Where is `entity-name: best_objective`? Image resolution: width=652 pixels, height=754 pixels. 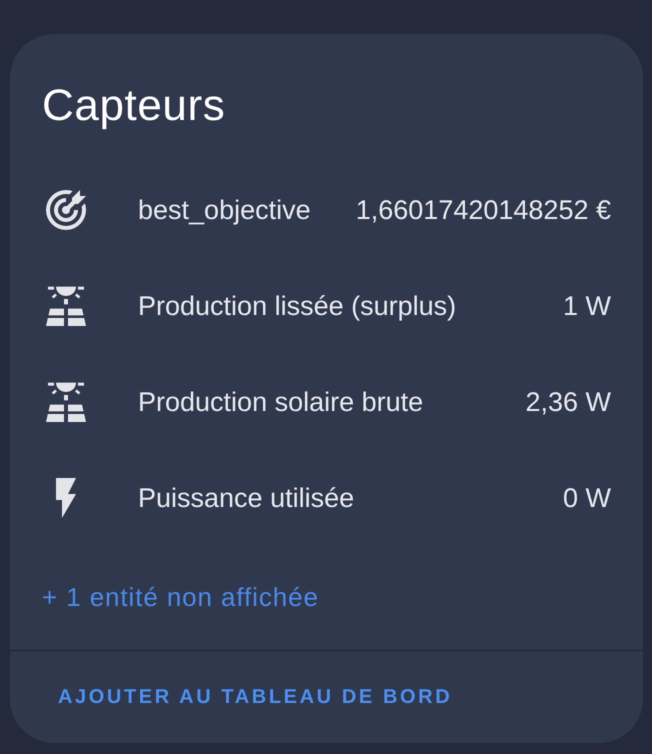
entity-name: best_objective is located at coordinates (224, 210).